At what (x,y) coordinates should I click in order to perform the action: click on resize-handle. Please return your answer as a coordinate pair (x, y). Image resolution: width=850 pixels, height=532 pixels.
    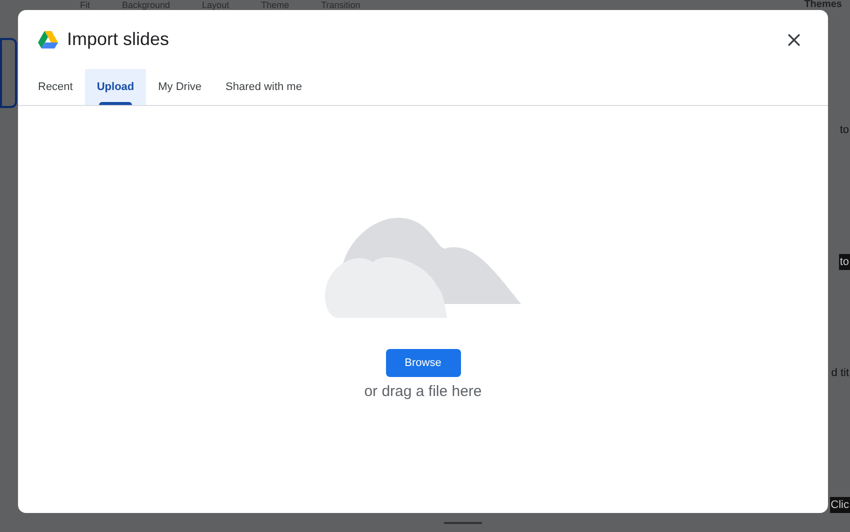
    Looking at the image, I should click on (463, 523).